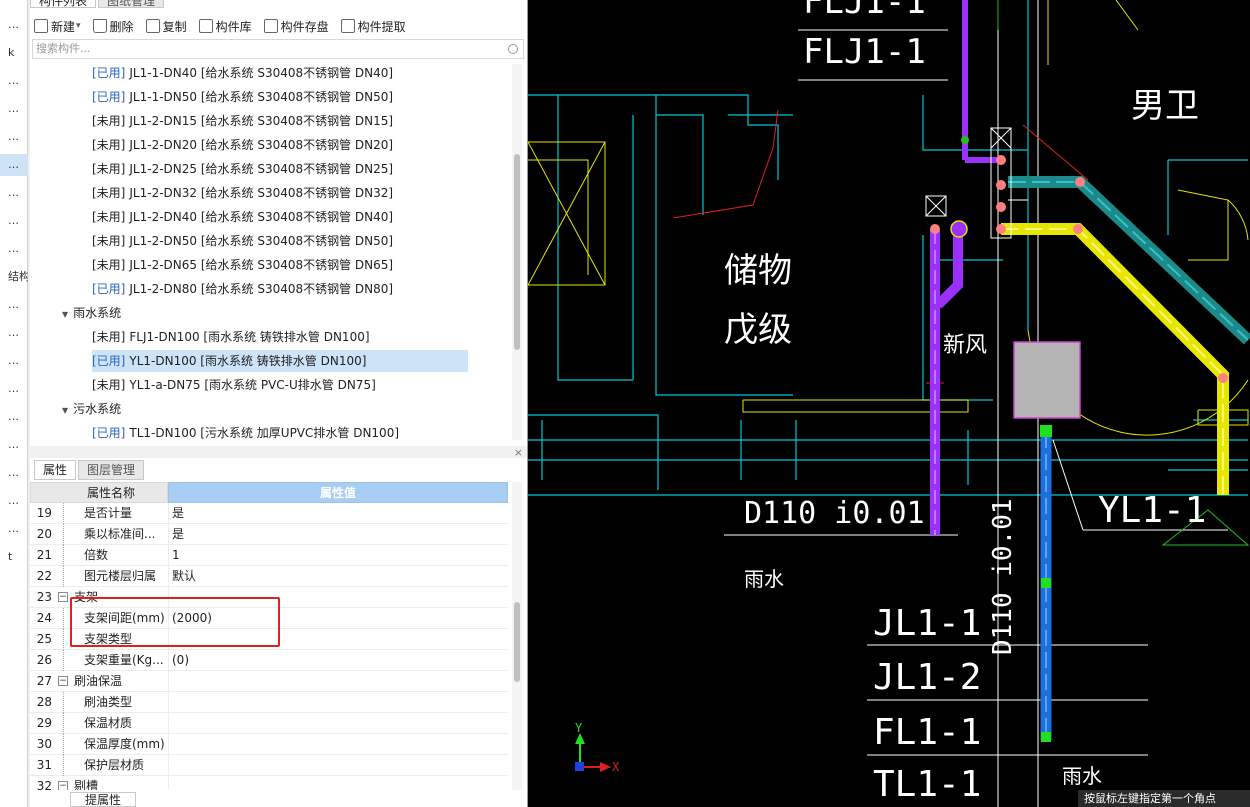 The height and width of the screenshot is (807, 1250). What do you see at coordinates (242, 145) in the screenshot?
I see `tree-item: [未用] JL1-2-DN20 [给水系统 S30408不锈钢管 DN20]` at bounding box center [242, 145].